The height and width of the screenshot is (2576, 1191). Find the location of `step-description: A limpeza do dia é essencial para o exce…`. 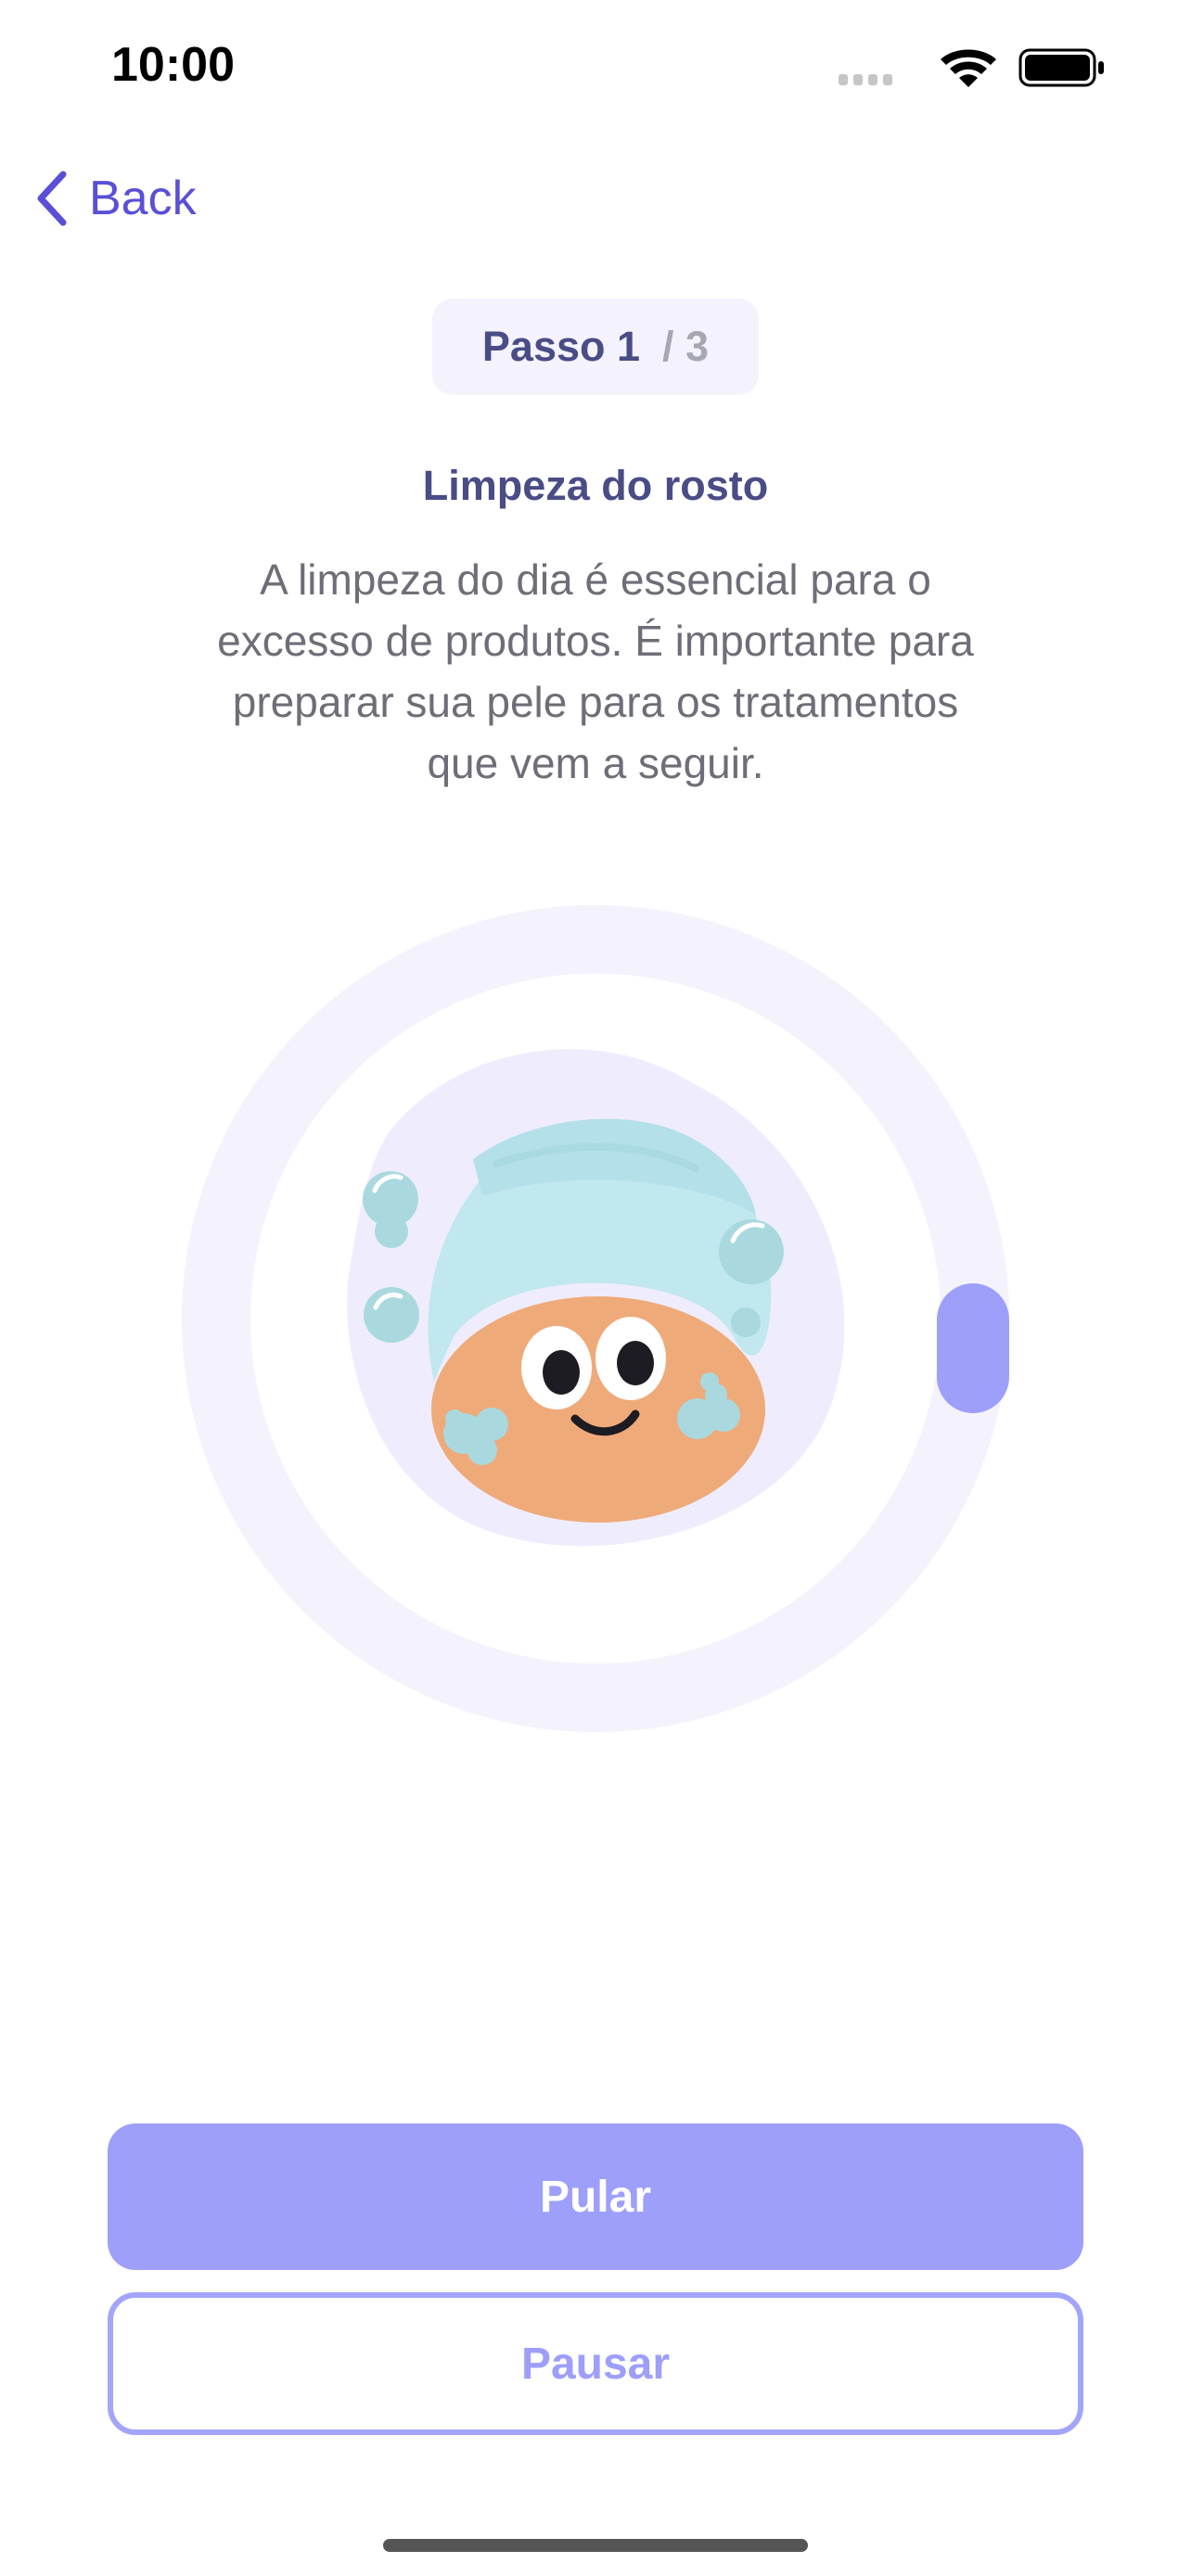

step-description: A limpeza do dia é essencial para o exce… is located at coordinates (595, 671).